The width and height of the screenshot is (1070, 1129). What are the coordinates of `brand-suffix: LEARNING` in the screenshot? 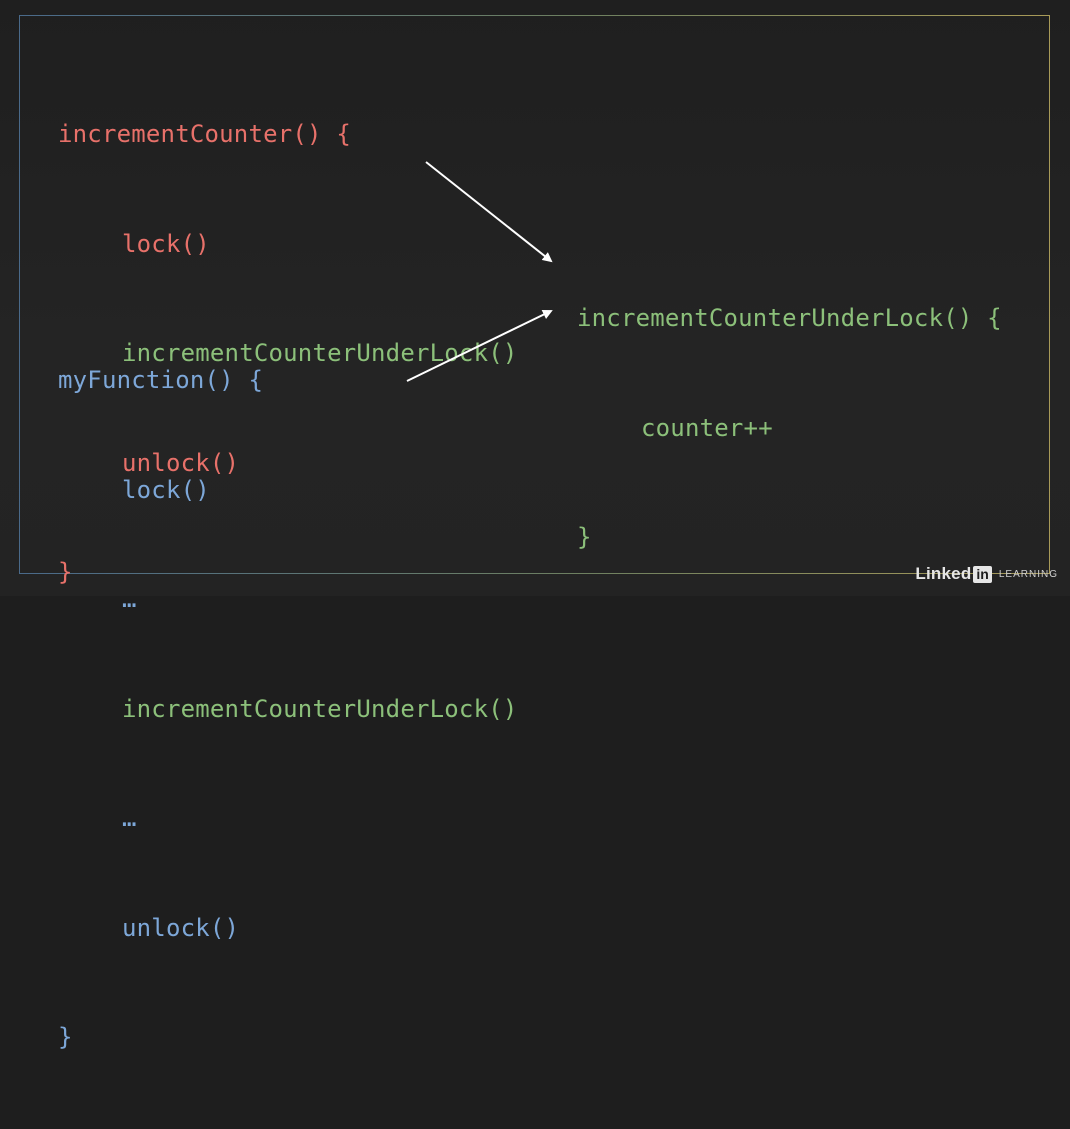 It's located at (1028, 574).